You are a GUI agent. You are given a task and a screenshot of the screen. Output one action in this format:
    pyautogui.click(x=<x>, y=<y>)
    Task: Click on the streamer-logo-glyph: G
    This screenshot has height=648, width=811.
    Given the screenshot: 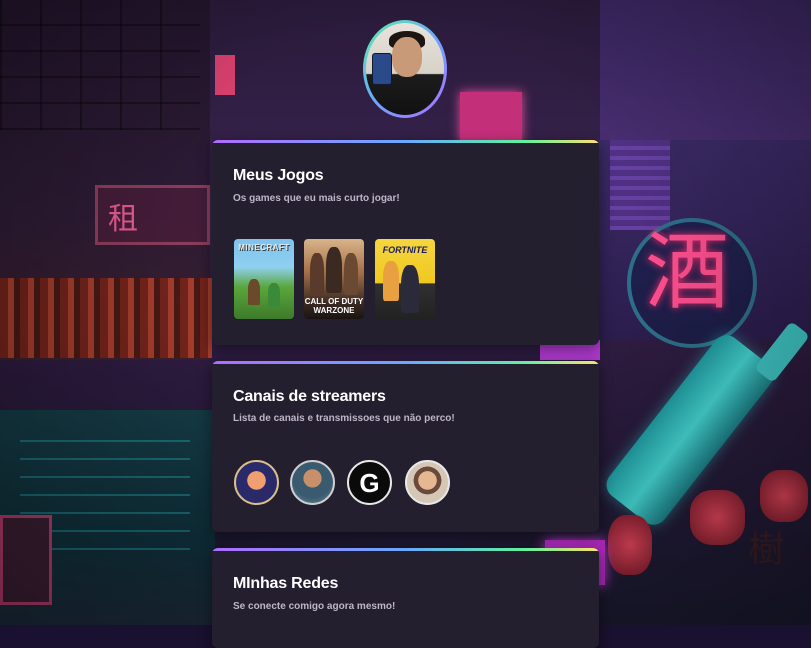 What is the action you would take?
    pyautogui.click(x=369, y=483)
    